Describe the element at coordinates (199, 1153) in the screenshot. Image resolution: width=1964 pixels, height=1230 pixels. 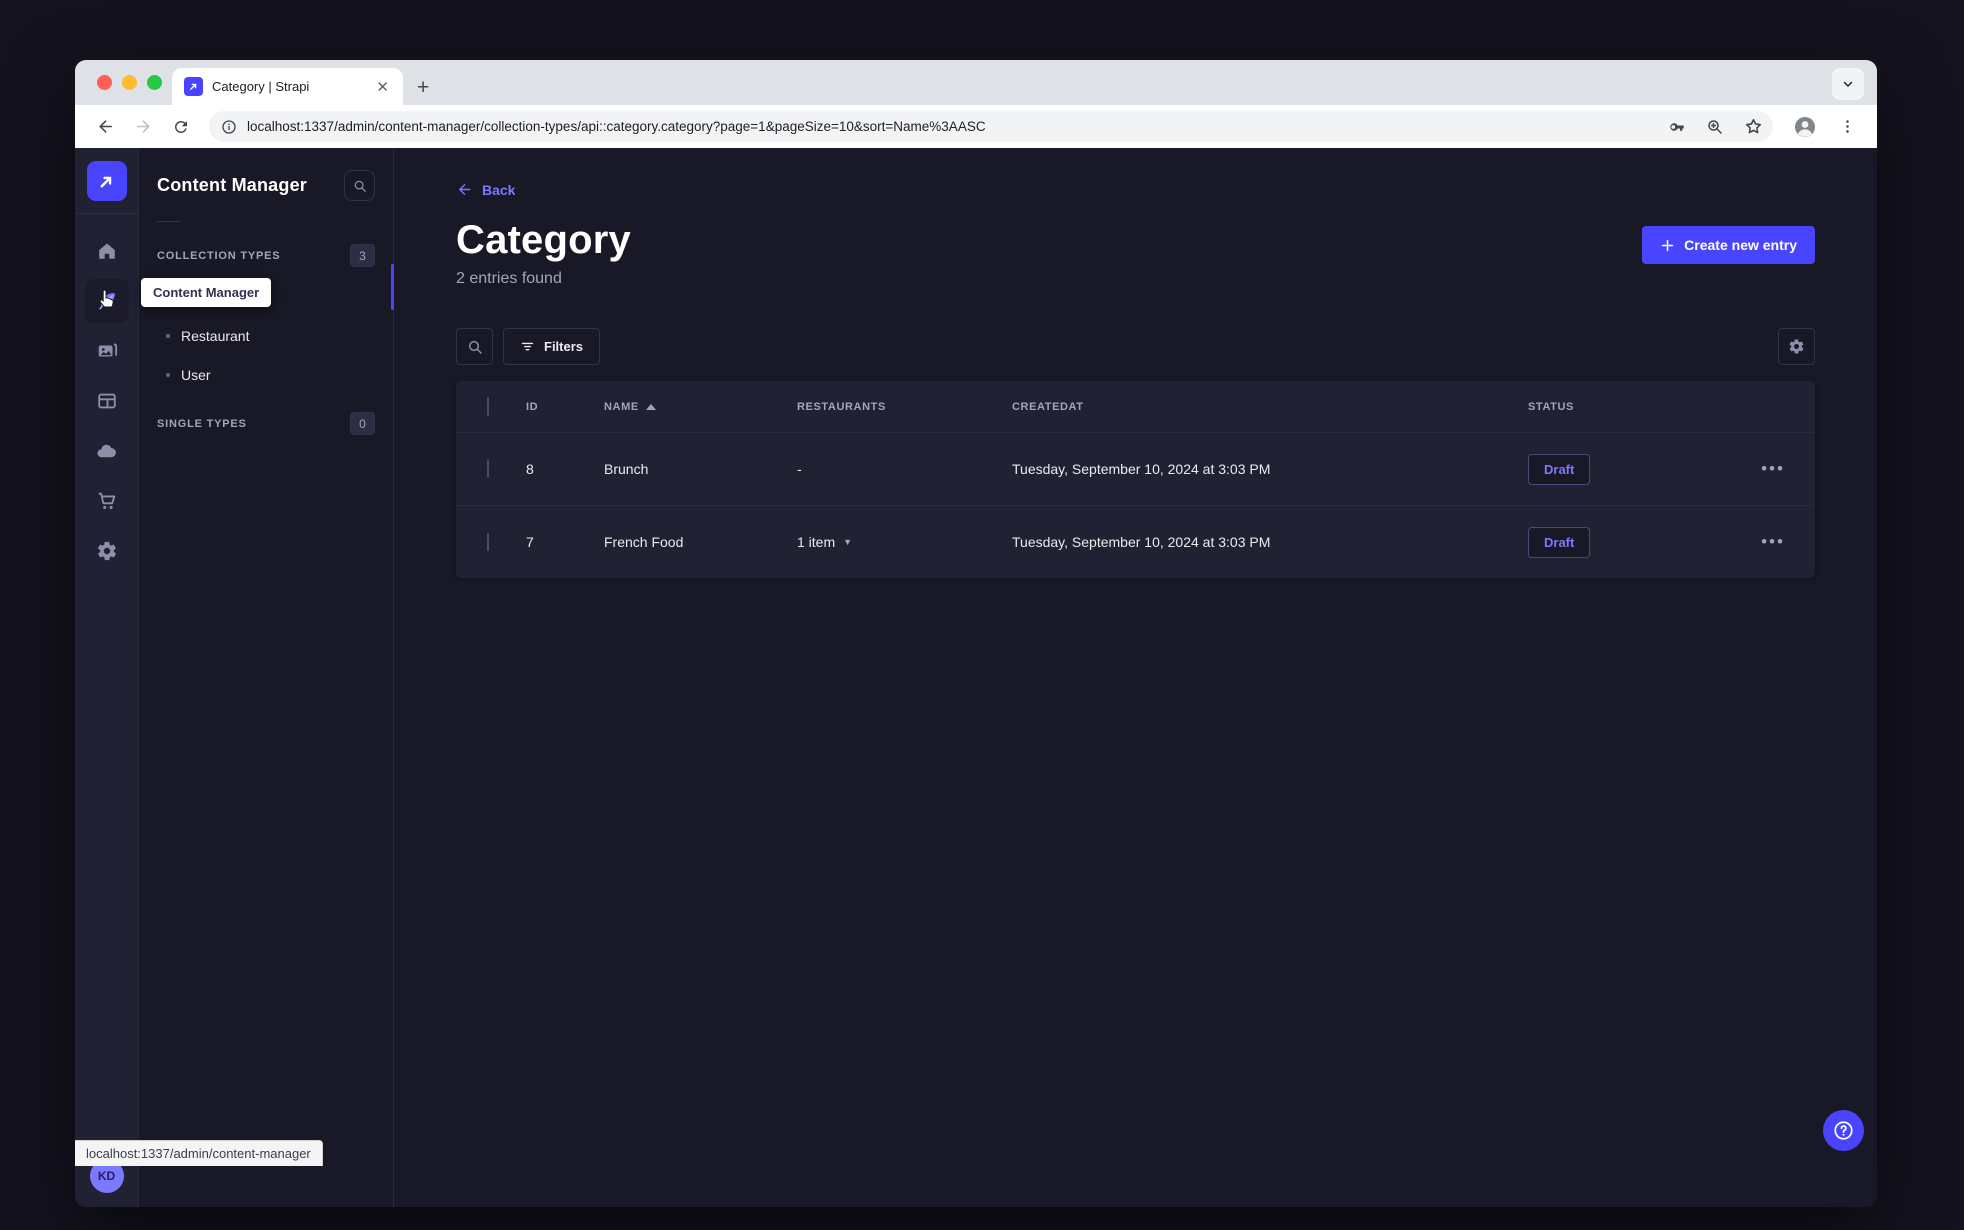
I see `link-status-bar: localhost:1337/admin/content-manager` at that location.